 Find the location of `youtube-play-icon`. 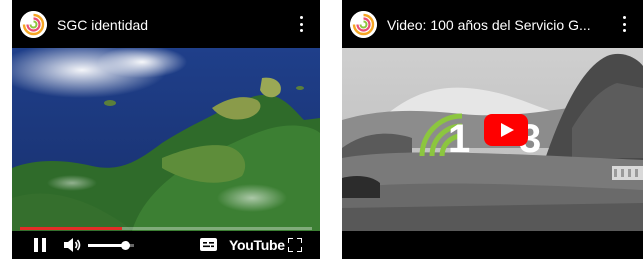

youtube-play-icon is located at coordinates (506, 130).